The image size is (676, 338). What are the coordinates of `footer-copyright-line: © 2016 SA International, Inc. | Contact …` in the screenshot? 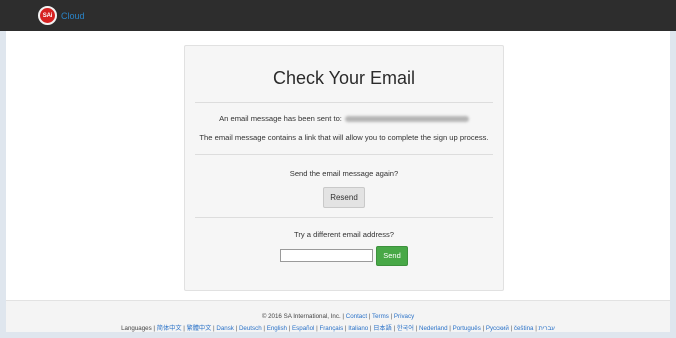 It's located at (338, 316).